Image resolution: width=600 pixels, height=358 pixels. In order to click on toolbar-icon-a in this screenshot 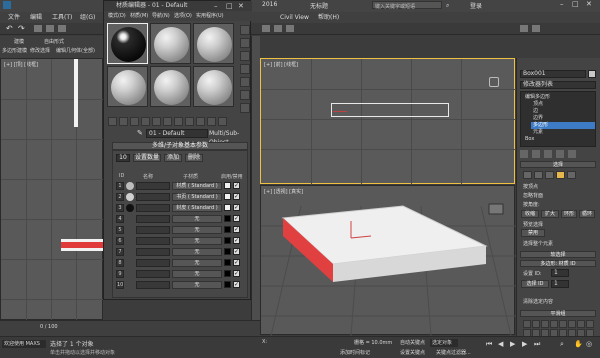, I will do `click(266, 28)`.